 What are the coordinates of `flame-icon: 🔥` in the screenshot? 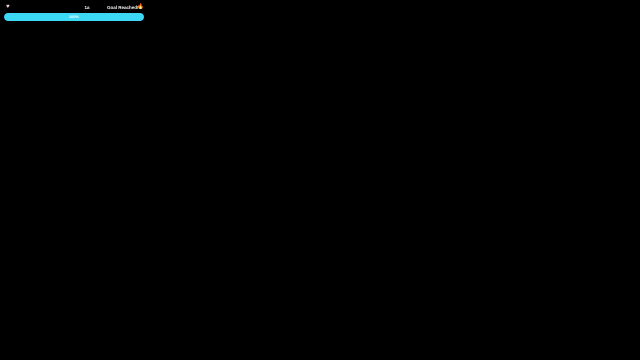 It's located at (140, 7).